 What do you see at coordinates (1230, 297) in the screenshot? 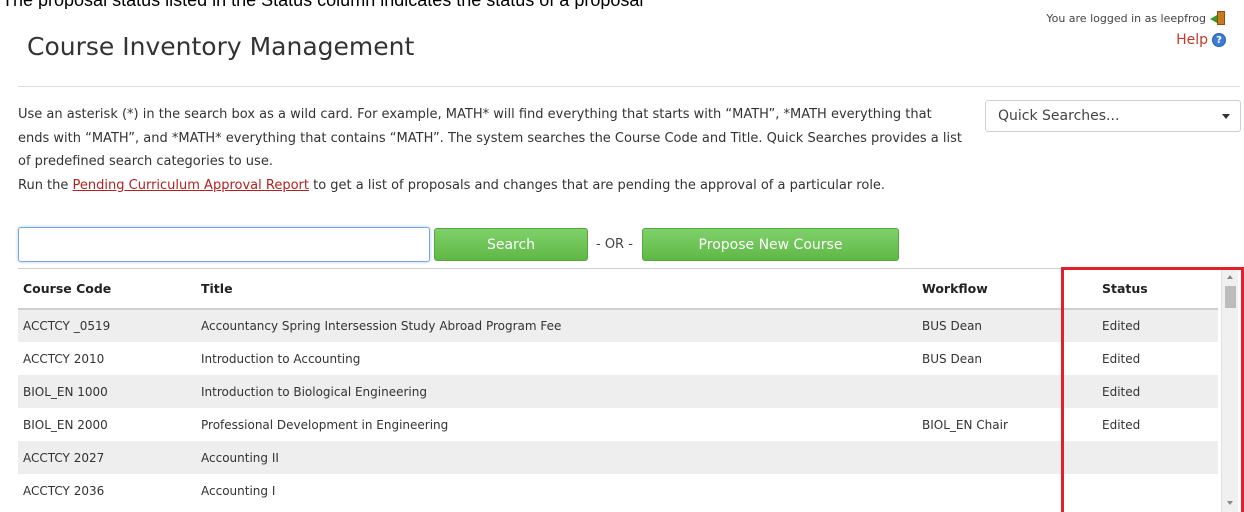
I see `scroll-thumb` at bounding box center [1230, 297].